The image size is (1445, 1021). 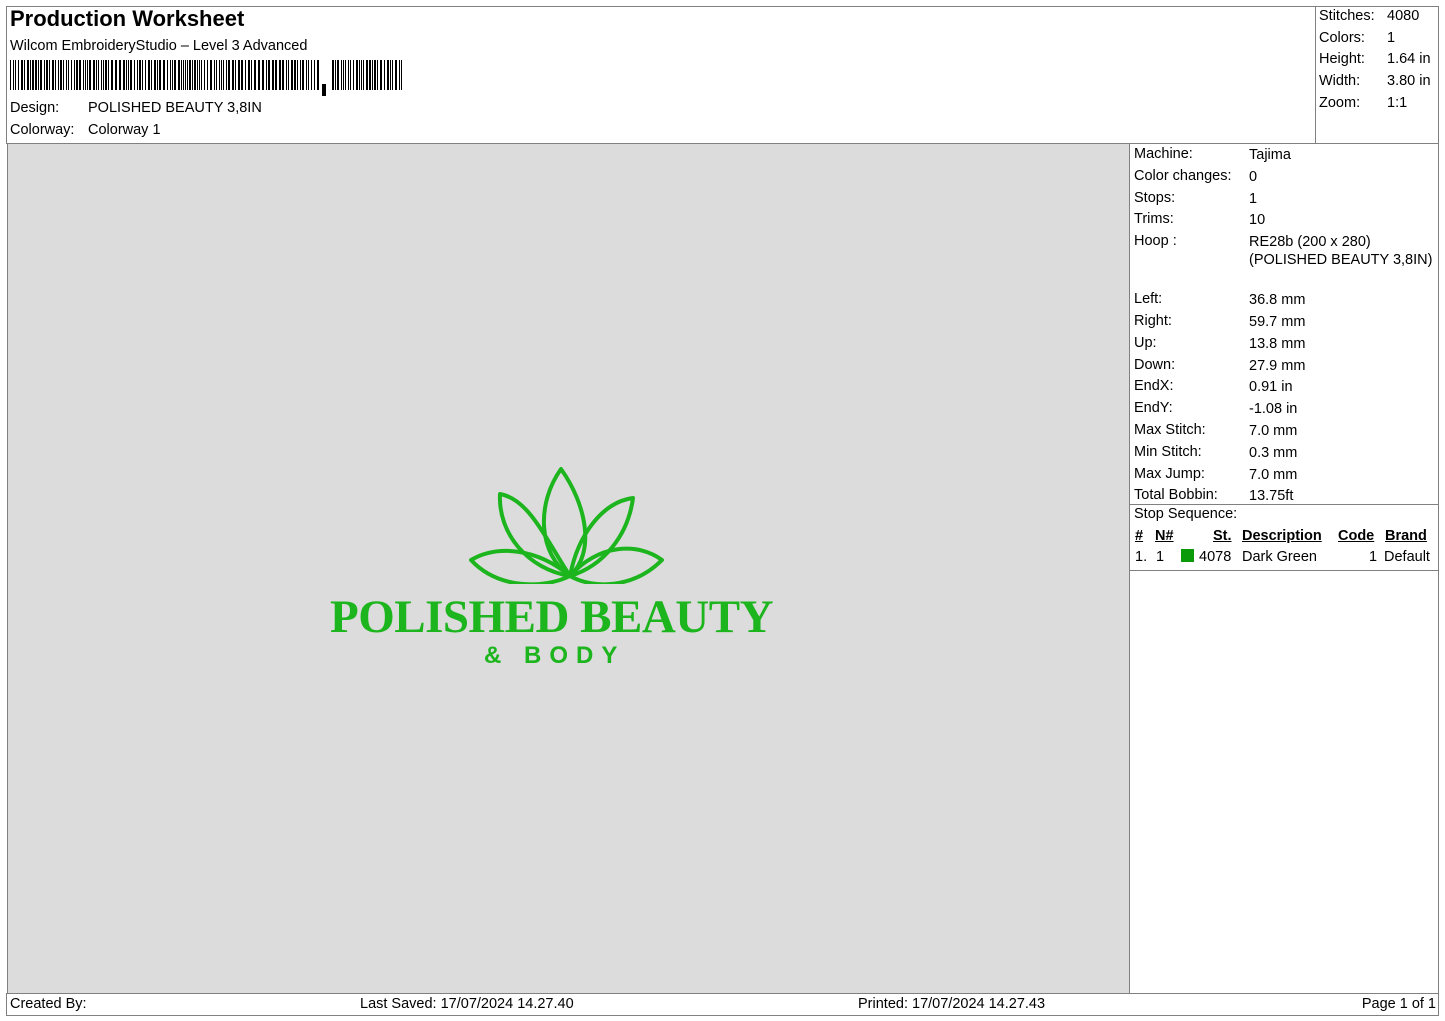 What do you see at coordinates (35, 108) in the screenshot?
I see `design-label: Design:` at bounding box center [35, 108].